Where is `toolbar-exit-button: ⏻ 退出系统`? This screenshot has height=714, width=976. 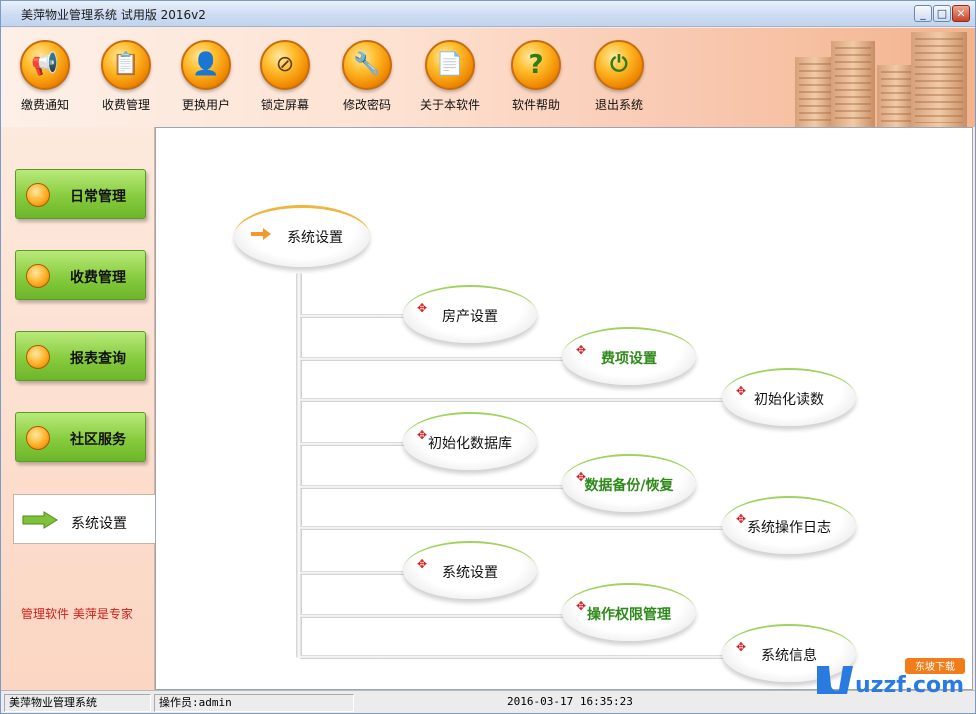
toolbar-exit-button: ⏻ 退出系统 is located at coordinates (619, 76).